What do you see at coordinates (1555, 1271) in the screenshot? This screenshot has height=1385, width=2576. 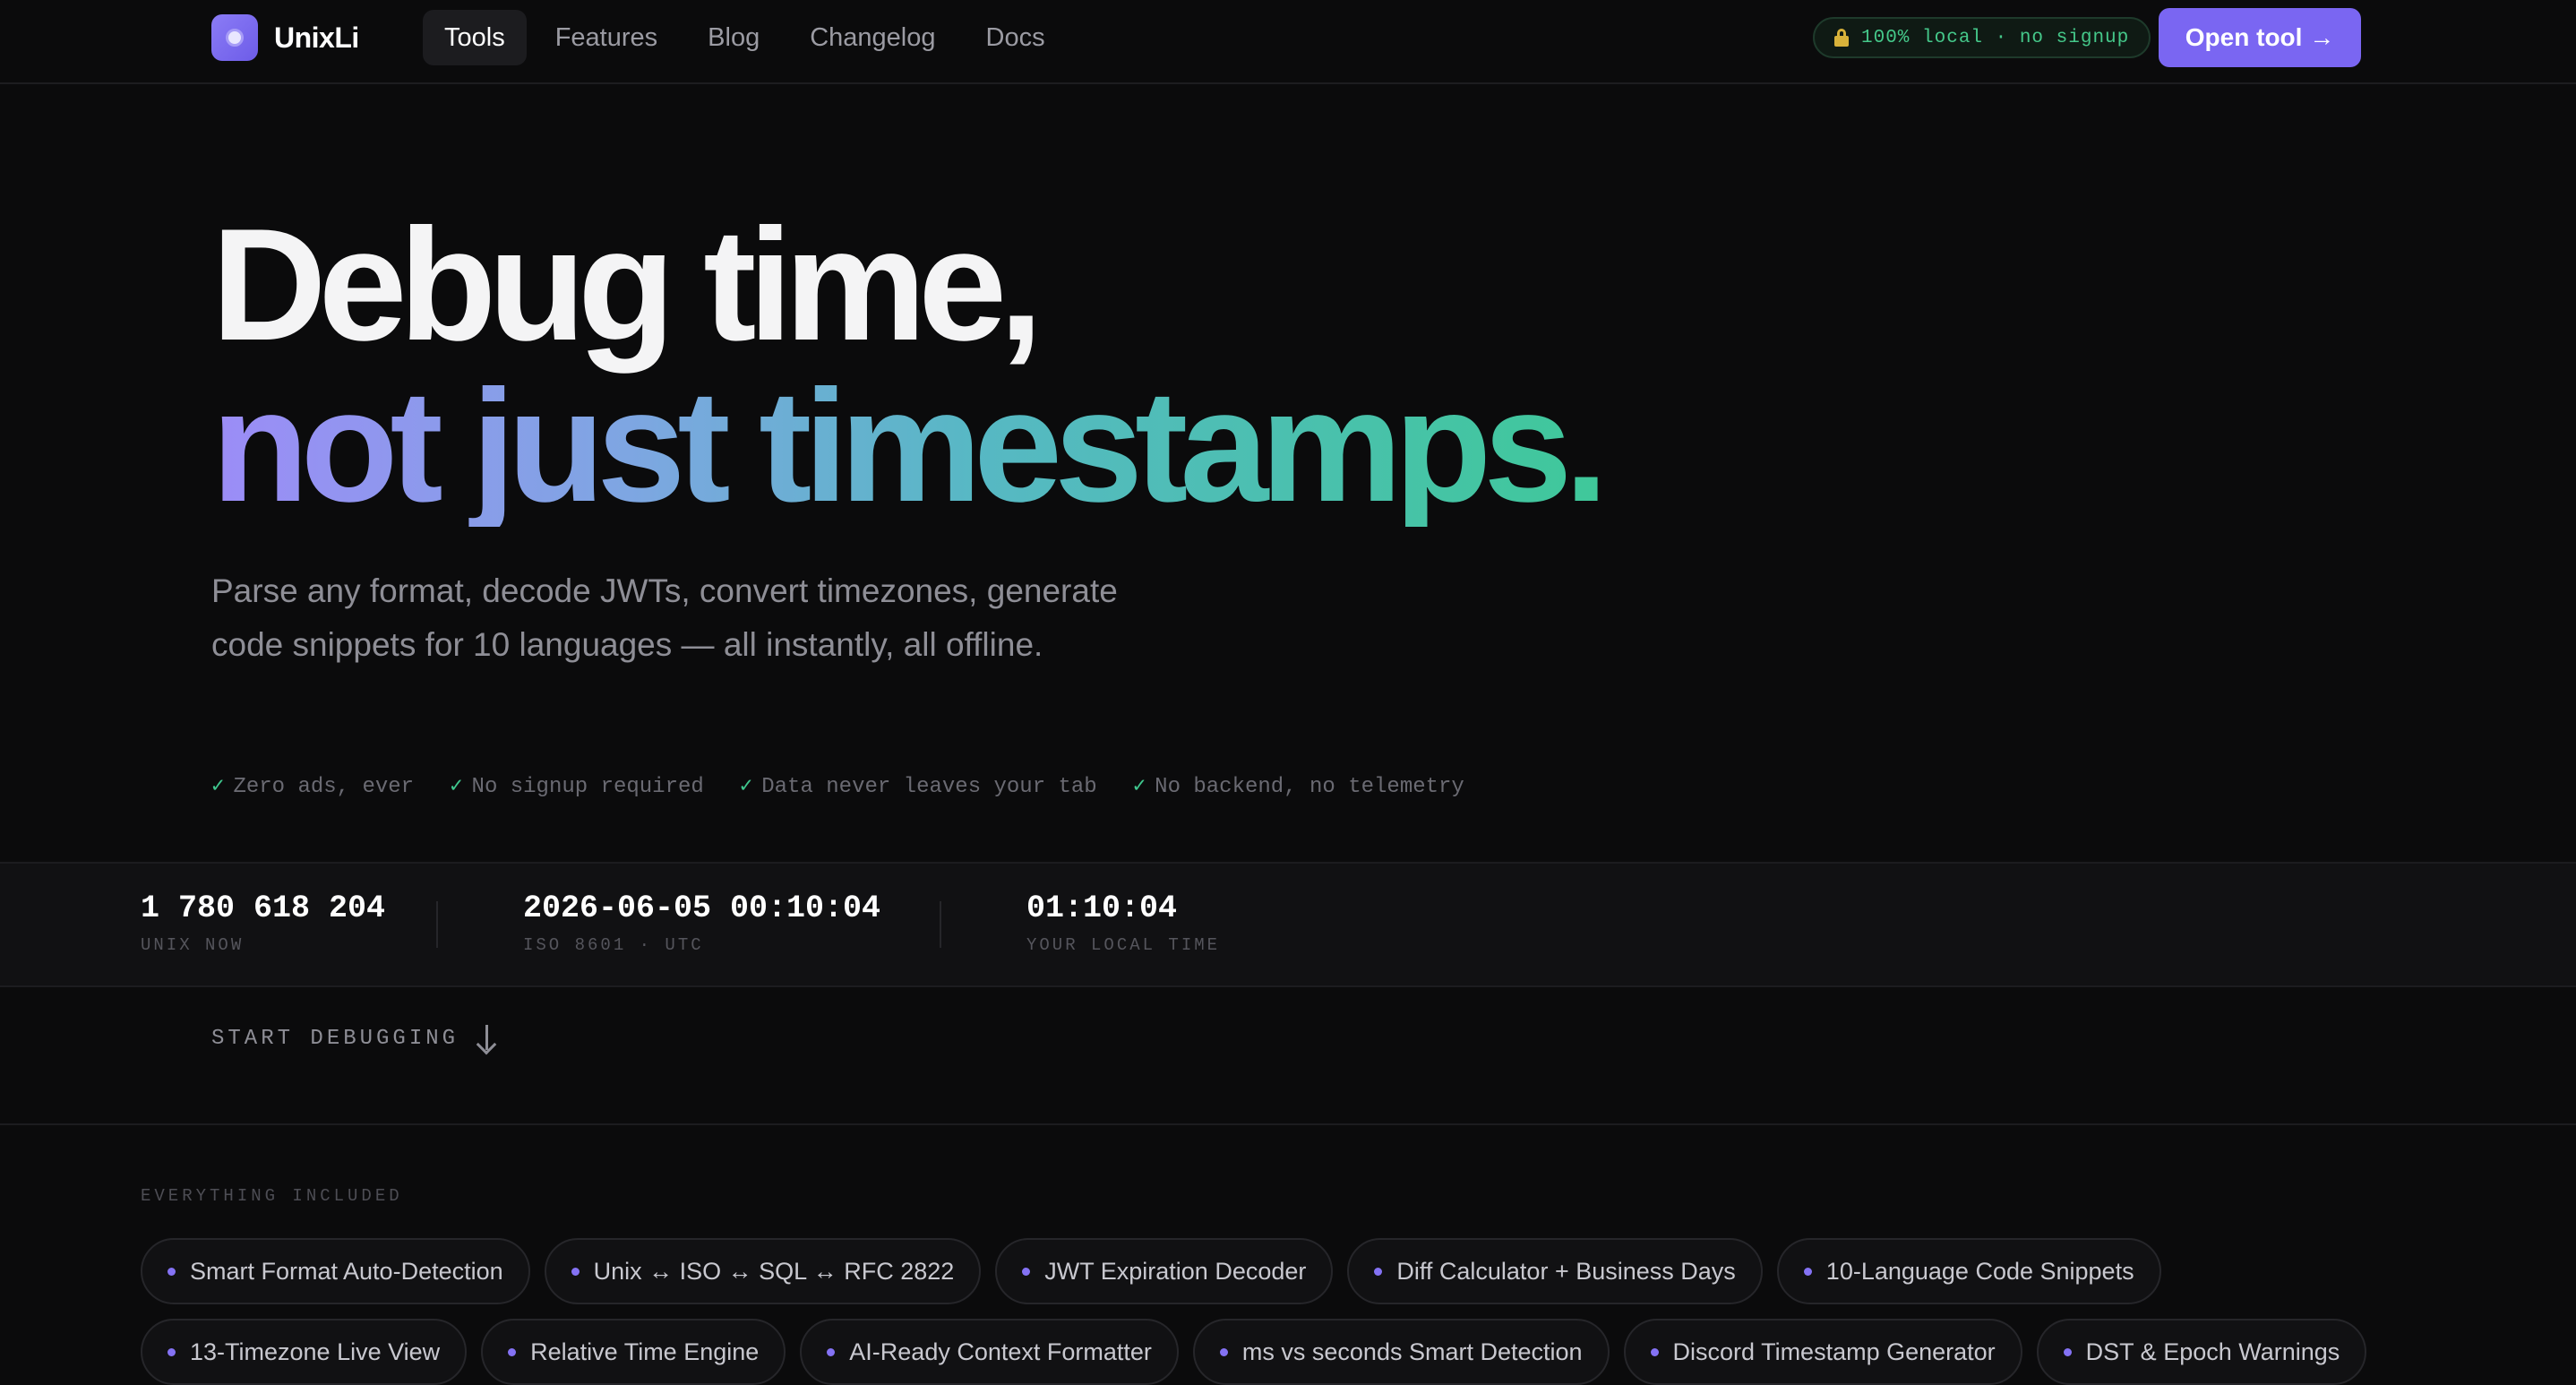 I see `feature-chip: Diff Calculator + Business Days` at bounding box center [1555, 1271].